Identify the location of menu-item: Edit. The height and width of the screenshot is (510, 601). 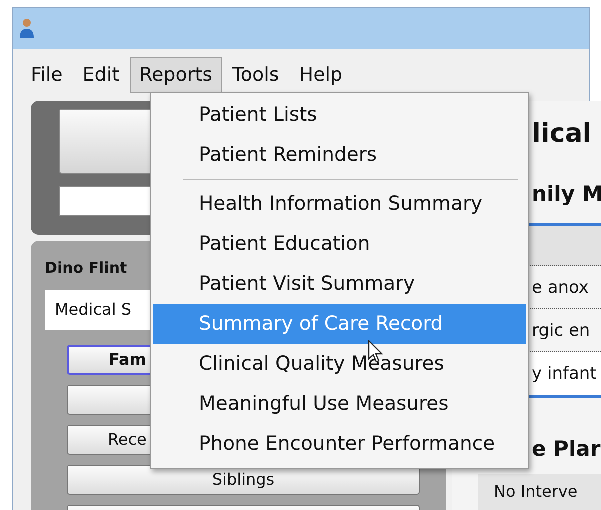
(101, 75).